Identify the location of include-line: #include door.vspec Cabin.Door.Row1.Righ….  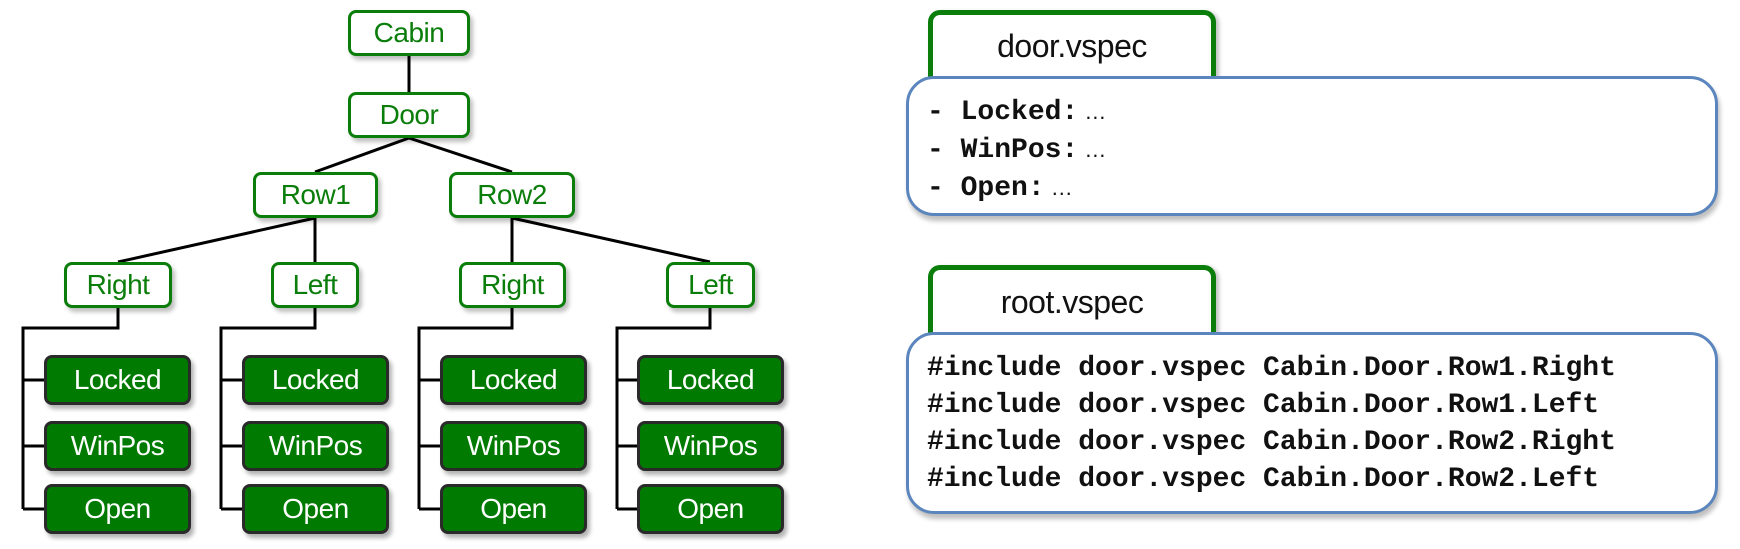
(1271, 368).